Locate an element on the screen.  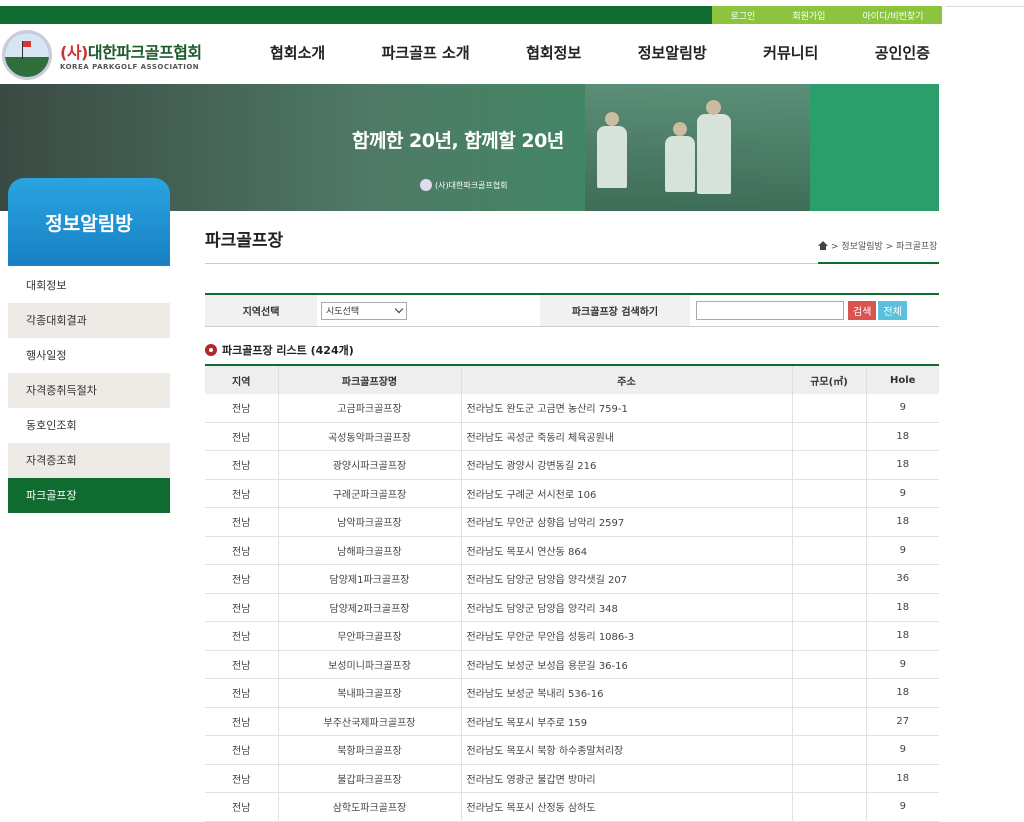
table-cell: 전라남도 목포시 부주로 159 is located at coordinates (627, 721).